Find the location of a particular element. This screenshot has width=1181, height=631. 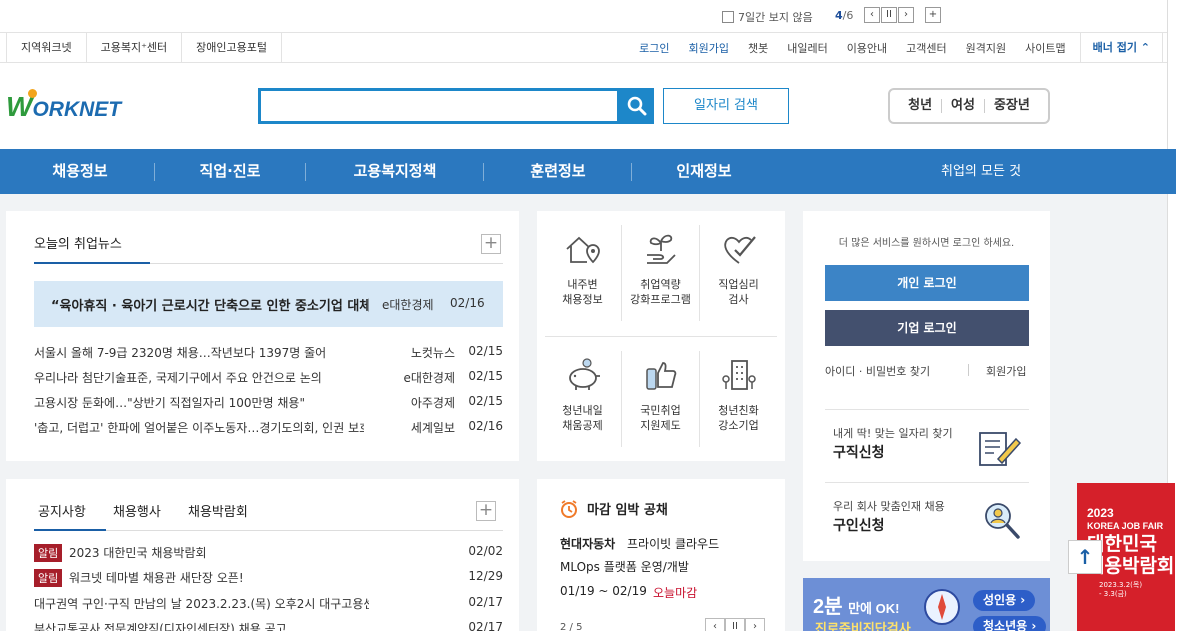

remote-support-link: 원격지원 is located at coordinates (986, 48).